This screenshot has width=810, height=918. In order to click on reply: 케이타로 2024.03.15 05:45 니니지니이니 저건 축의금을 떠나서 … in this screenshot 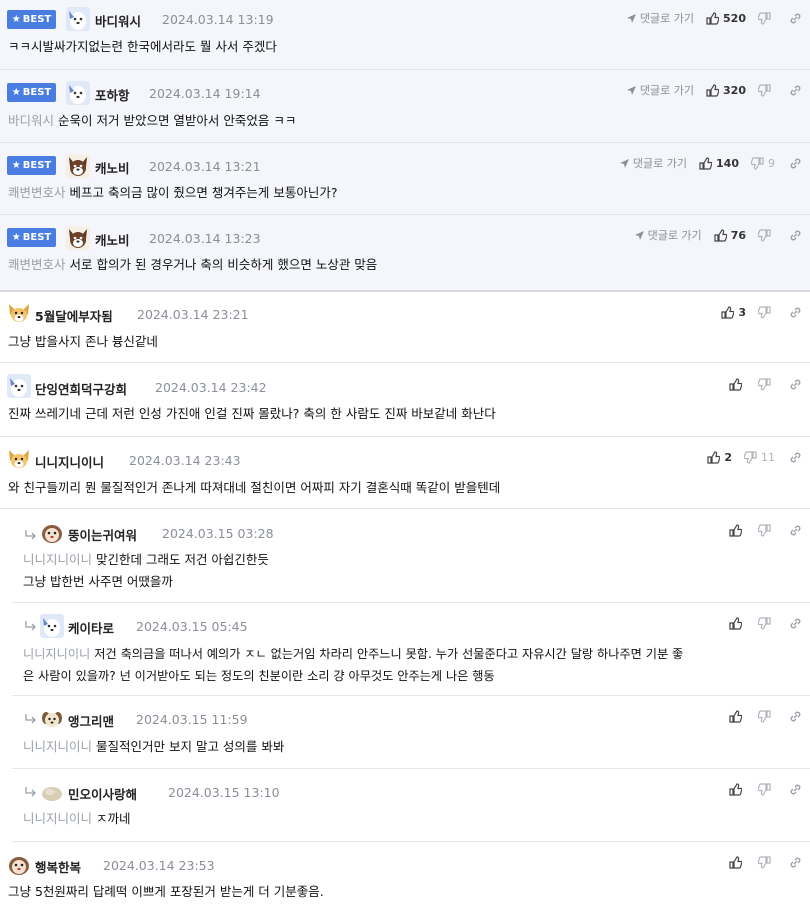, I will do `click(411, 649)`.